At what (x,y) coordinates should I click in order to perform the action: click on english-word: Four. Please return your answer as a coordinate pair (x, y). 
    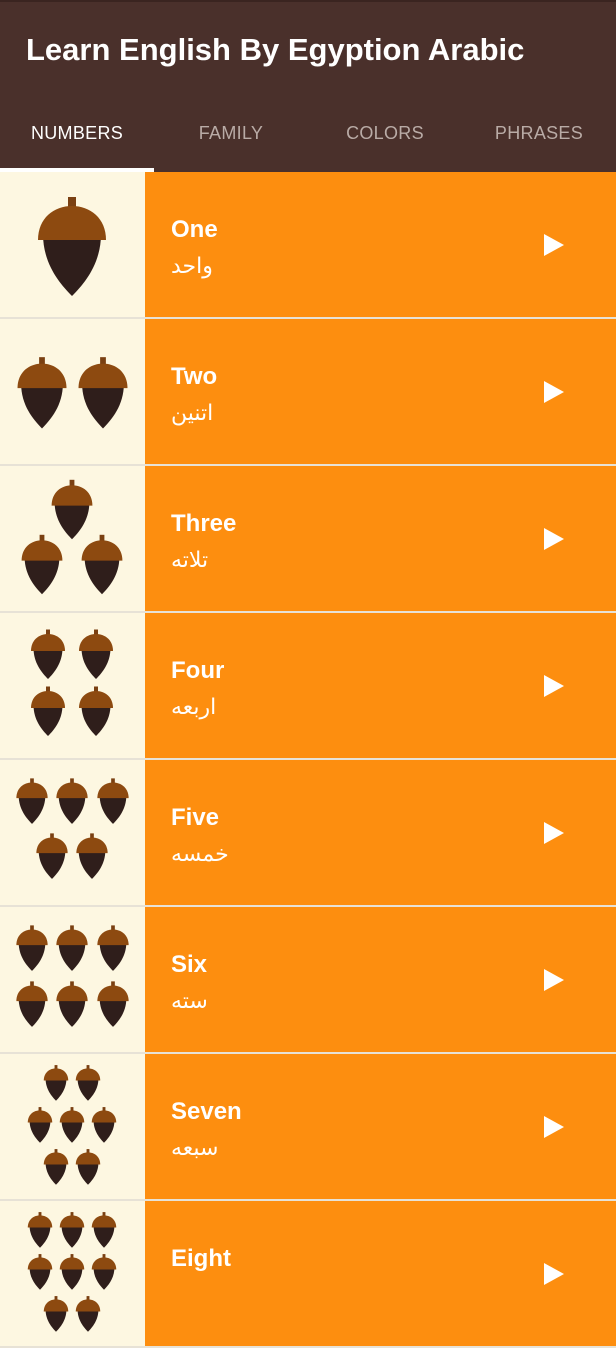
    Looking at the image, I should click on (198, 670).